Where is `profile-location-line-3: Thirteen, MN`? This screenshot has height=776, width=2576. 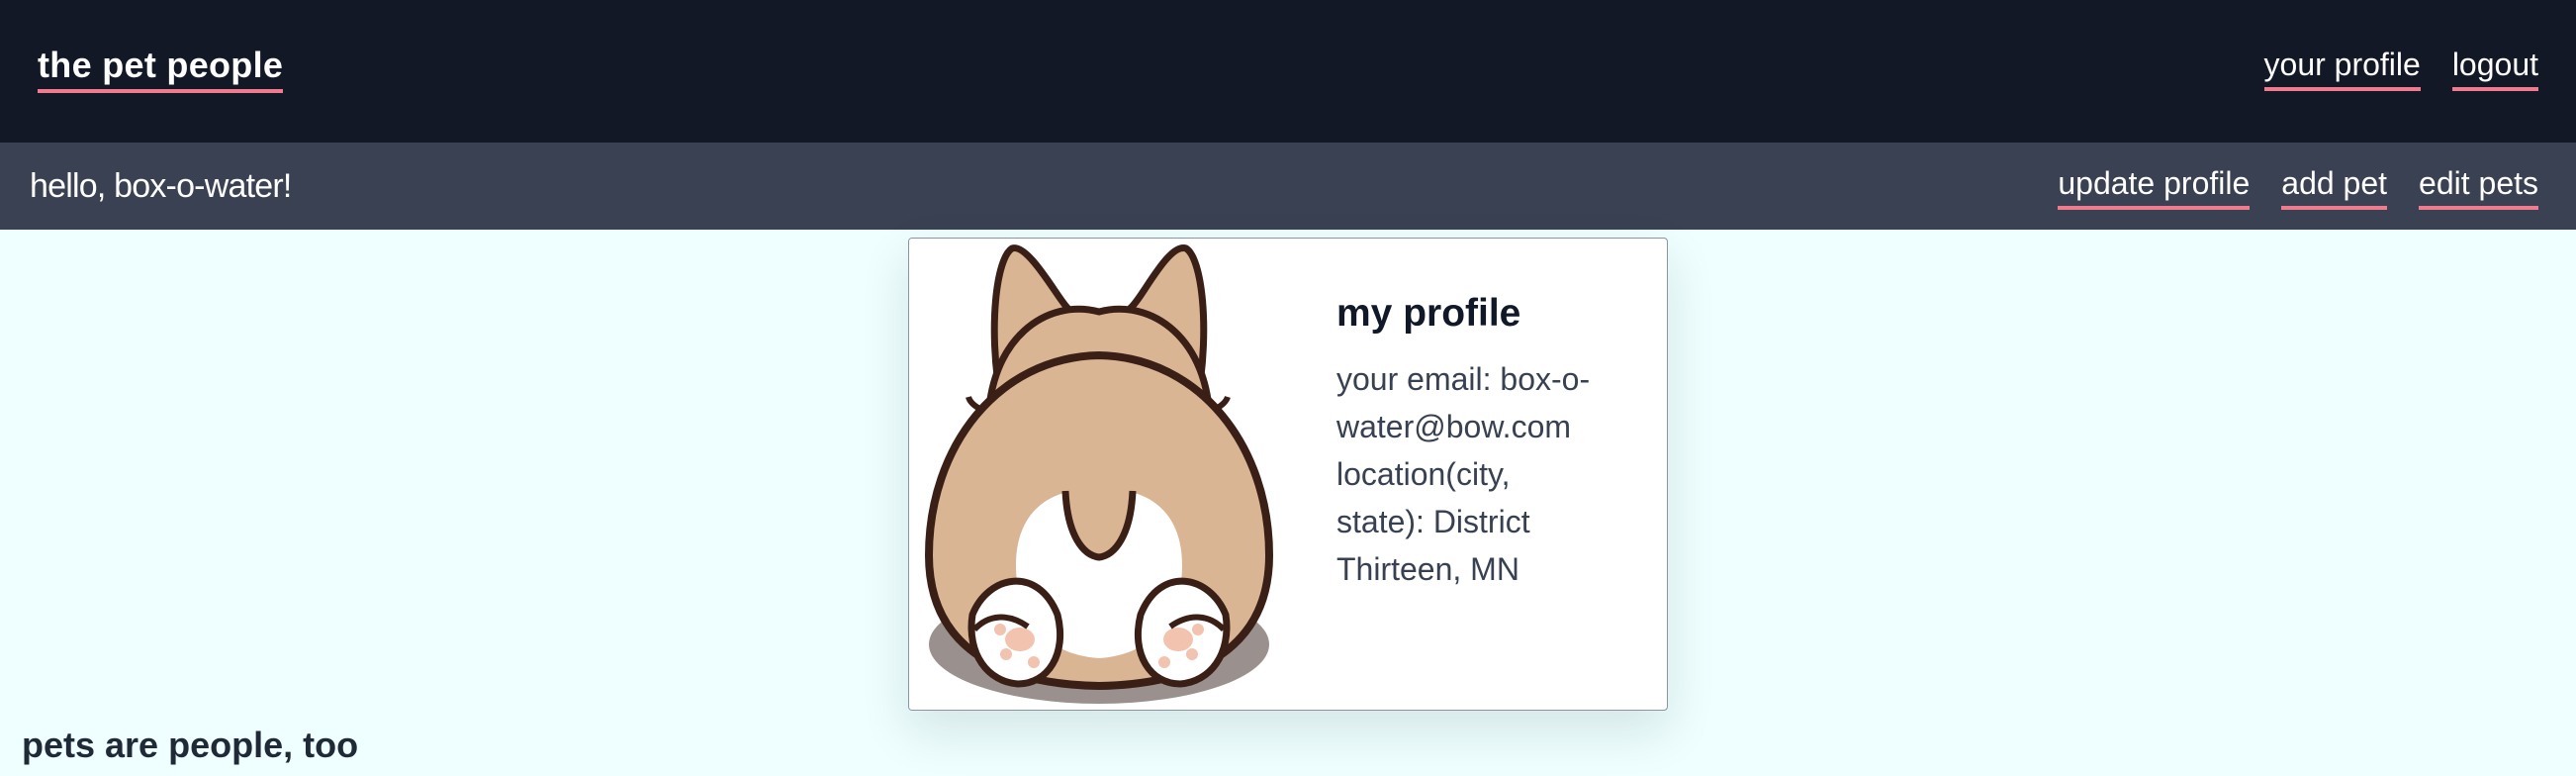
profile-location-line-3: Thirteen, MN is located at coordinates (1428, 569).